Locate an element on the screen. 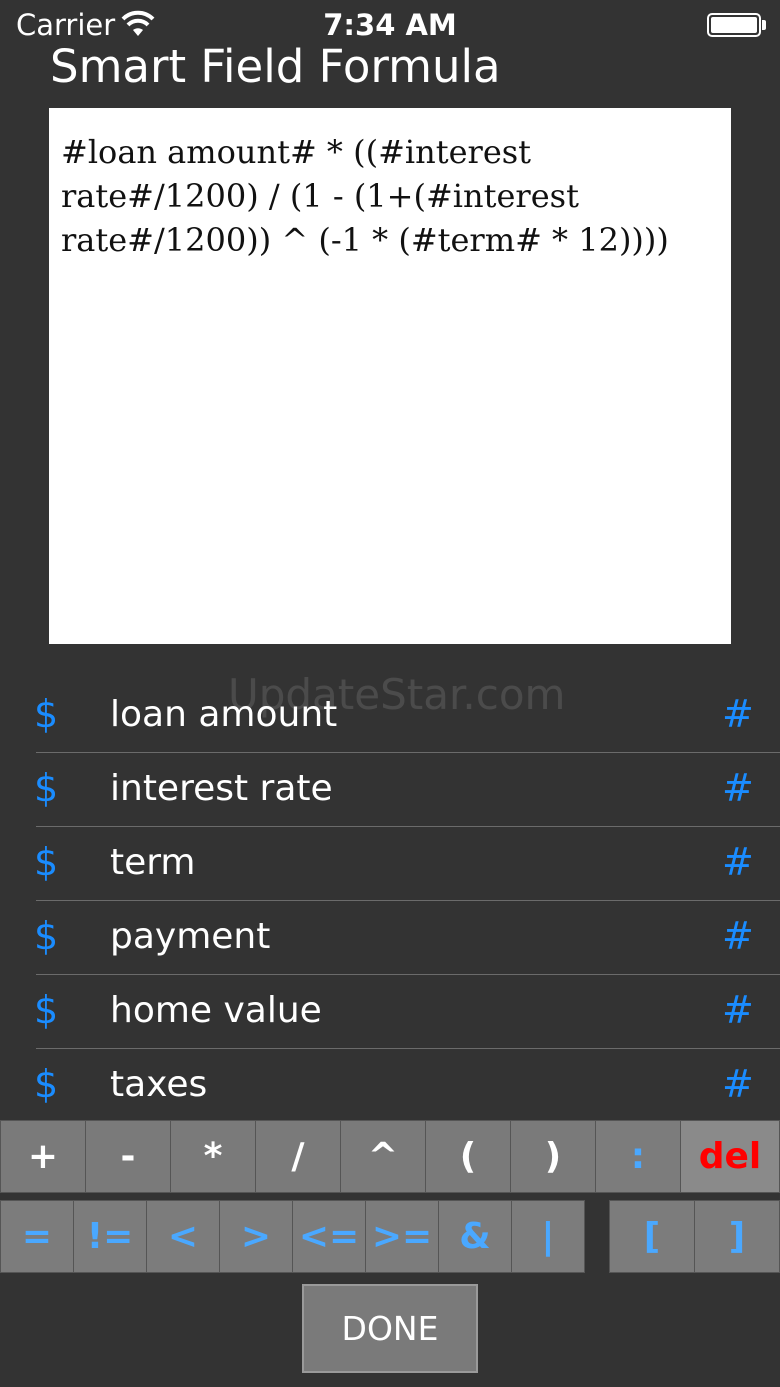 This screenshot has width=780, height=1387. comparison-key-row: = != < > <= >= & | [ ] is located at coordinates (390, 1236).